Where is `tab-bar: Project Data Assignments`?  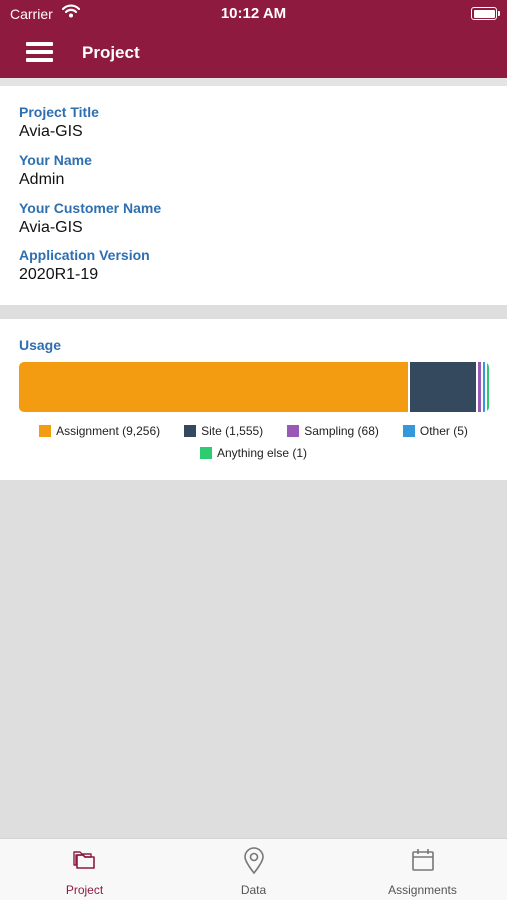 tab-bar: Project Data Assignments is located at coordinates (253, 869).